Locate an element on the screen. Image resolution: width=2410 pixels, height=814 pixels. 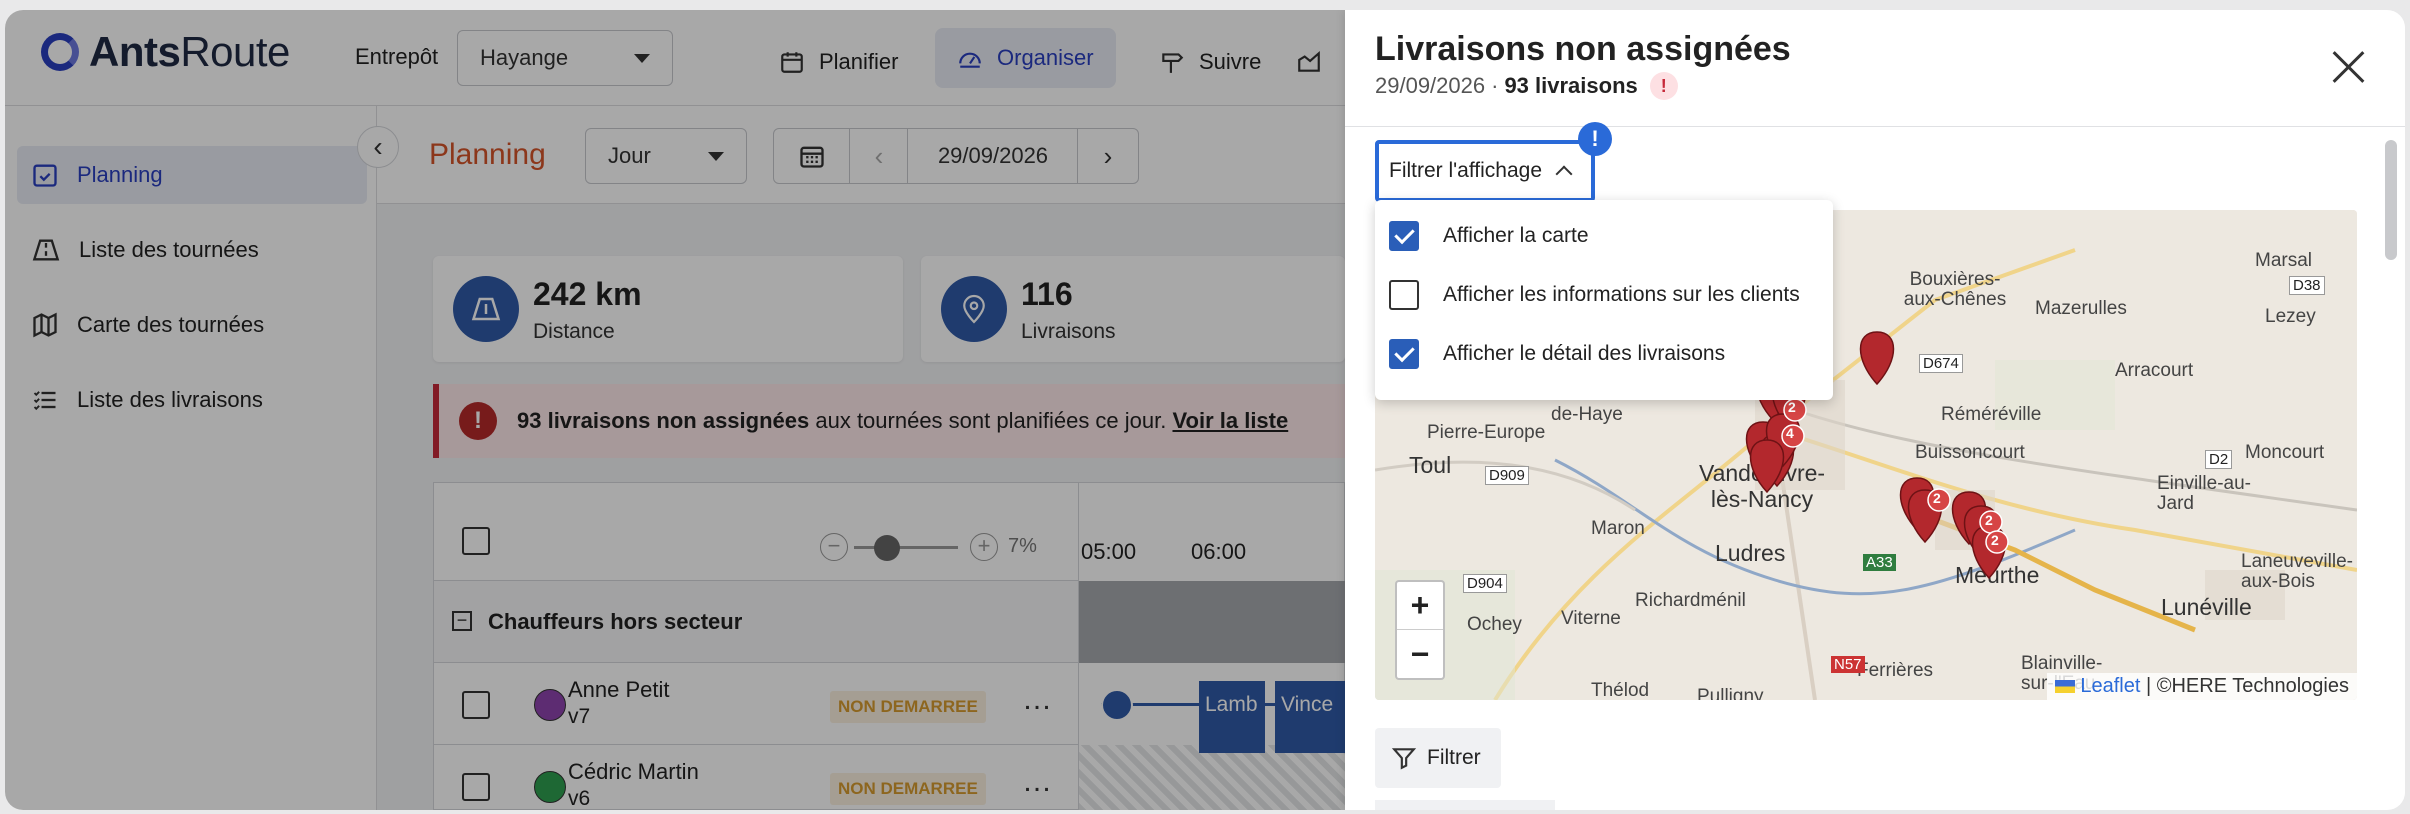
checkbox-unchecked is located at coordinates (1404, 295).